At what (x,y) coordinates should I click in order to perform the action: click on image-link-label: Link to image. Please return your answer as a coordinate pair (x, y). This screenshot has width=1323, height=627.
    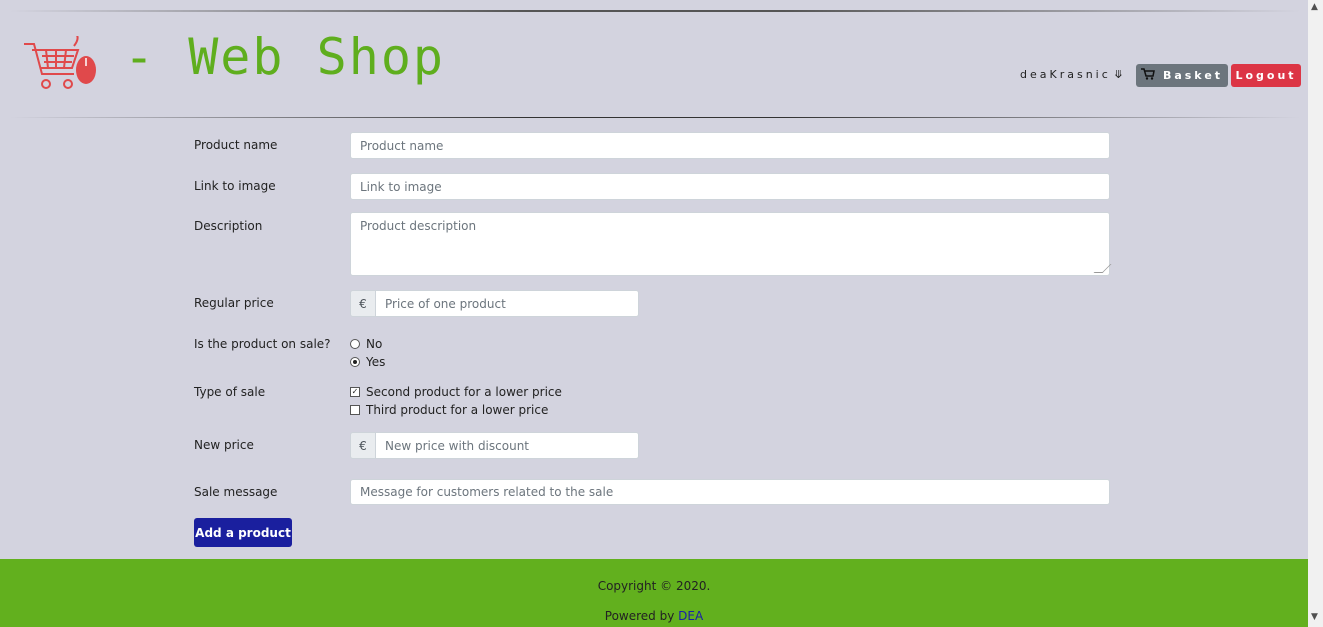
    Looking at the image, I should click on (235, 186).